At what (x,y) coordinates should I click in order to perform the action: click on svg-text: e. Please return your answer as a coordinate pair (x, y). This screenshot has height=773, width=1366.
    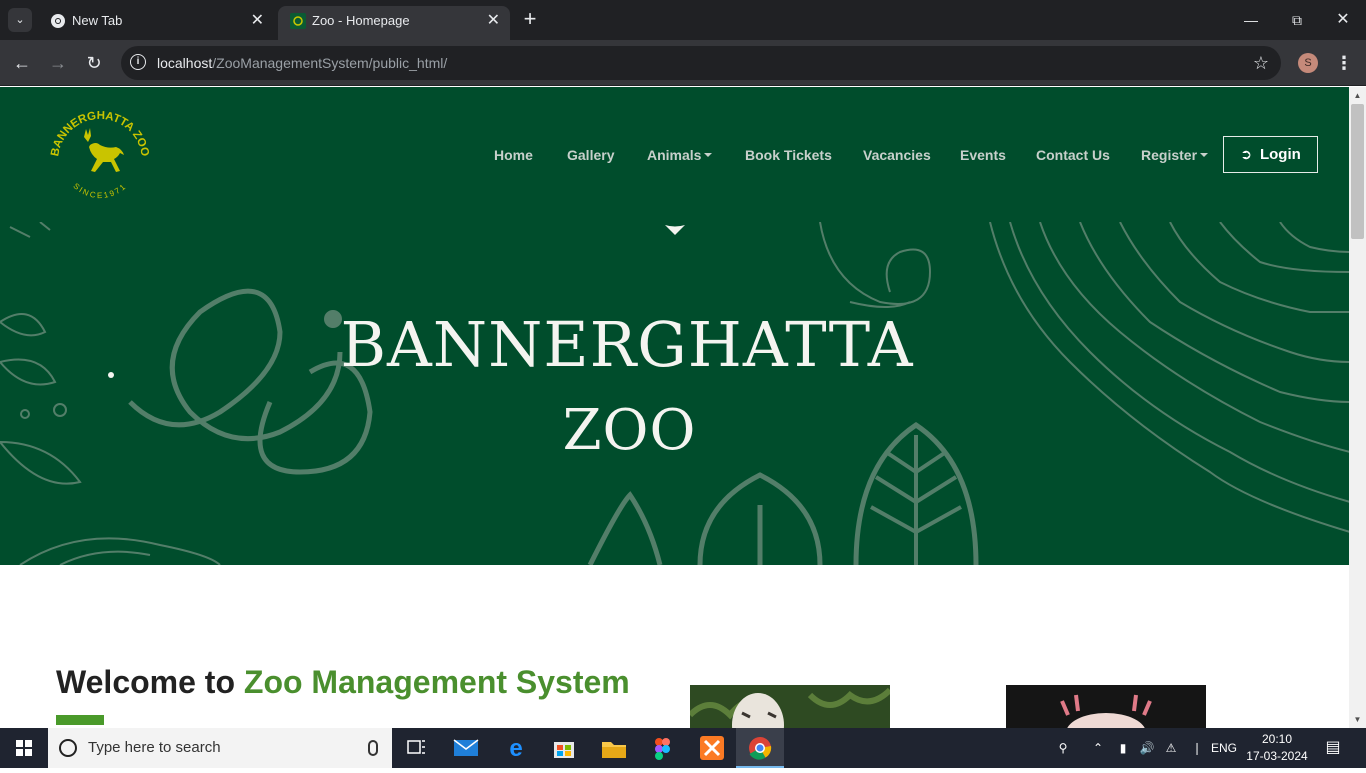
    Looking at the image, I should click on (515, 748).